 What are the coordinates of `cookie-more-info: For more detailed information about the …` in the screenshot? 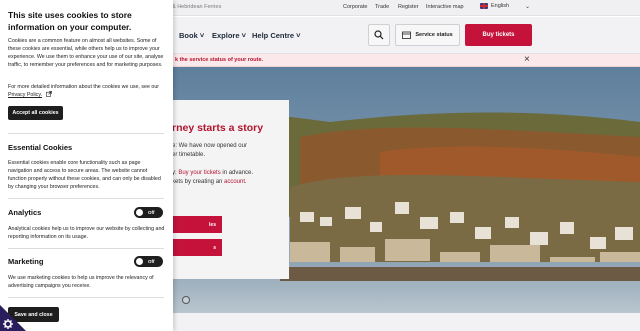 It's located at (84, 91).